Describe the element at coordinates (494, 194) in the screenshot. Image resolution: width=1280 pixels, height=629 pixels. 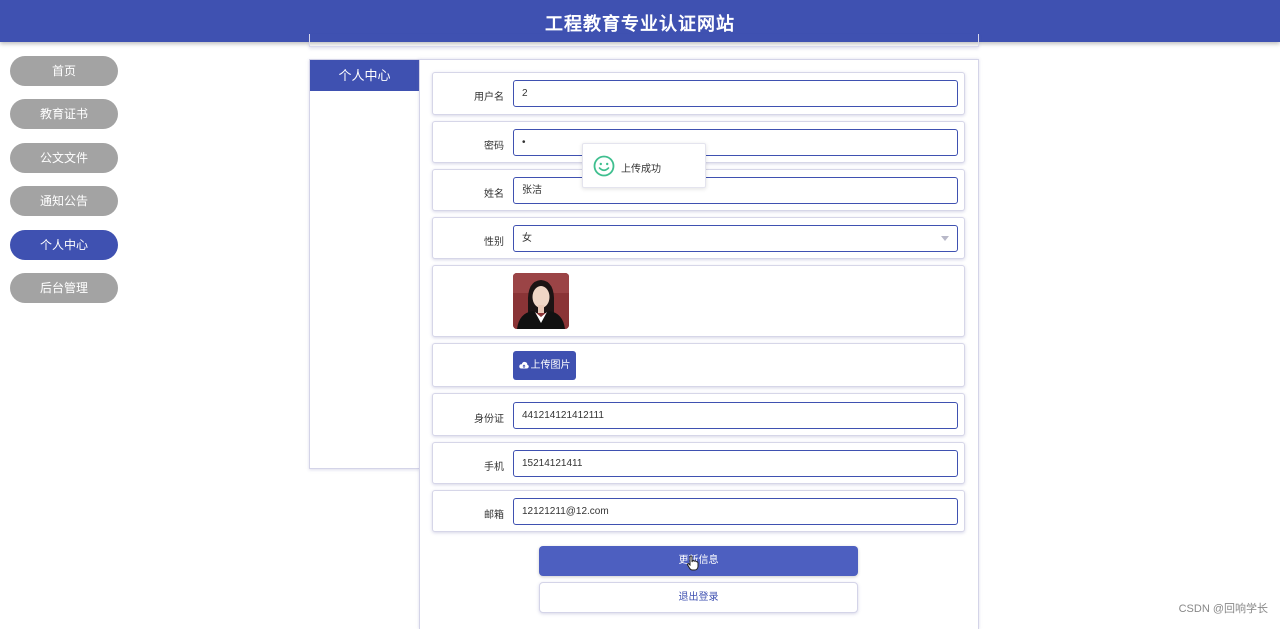
I see `name-label: 姓名` at that location.